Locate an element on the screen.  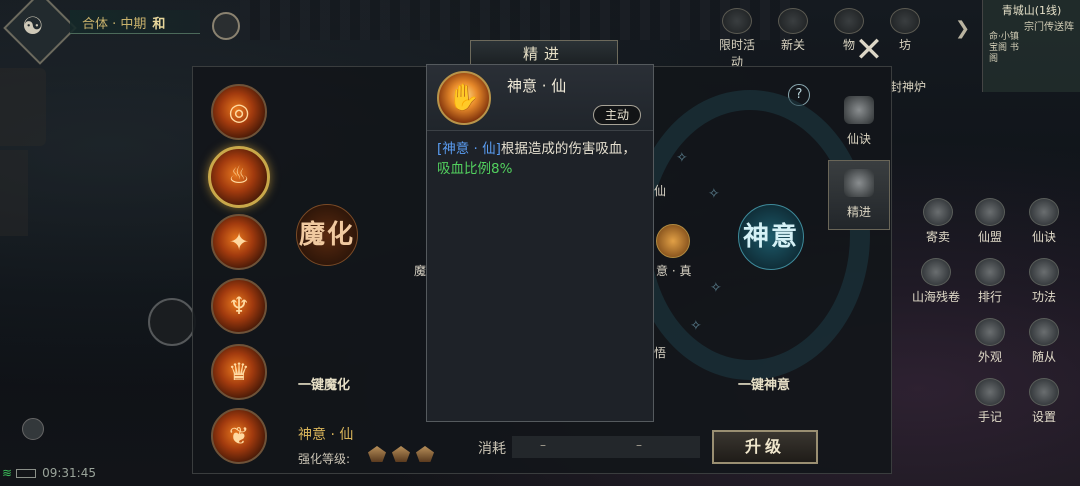
tab-xianjue: 仙诀 is located at coordinates (859, 123).